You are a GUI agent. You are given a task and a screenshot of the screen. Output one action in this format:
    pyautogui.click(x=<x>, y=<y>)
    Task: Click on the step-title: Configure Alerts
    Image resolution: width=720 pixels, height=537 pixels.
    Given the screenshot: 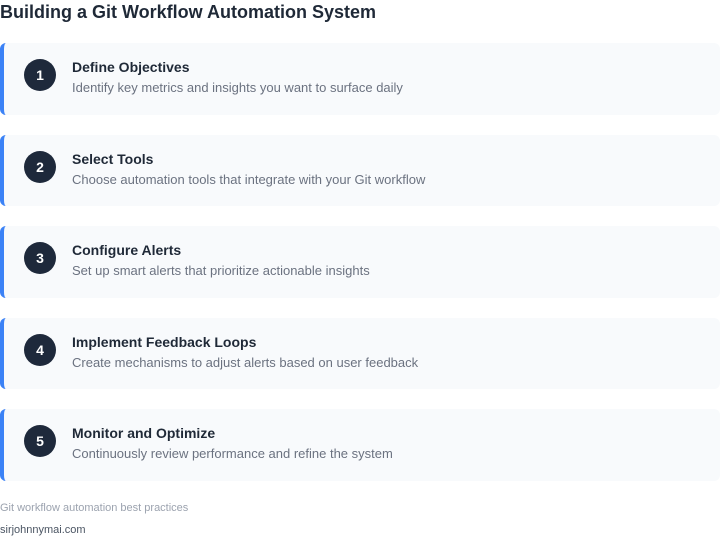 What is the action you would take?
    pyautogui.click(x=127, y=250)
    